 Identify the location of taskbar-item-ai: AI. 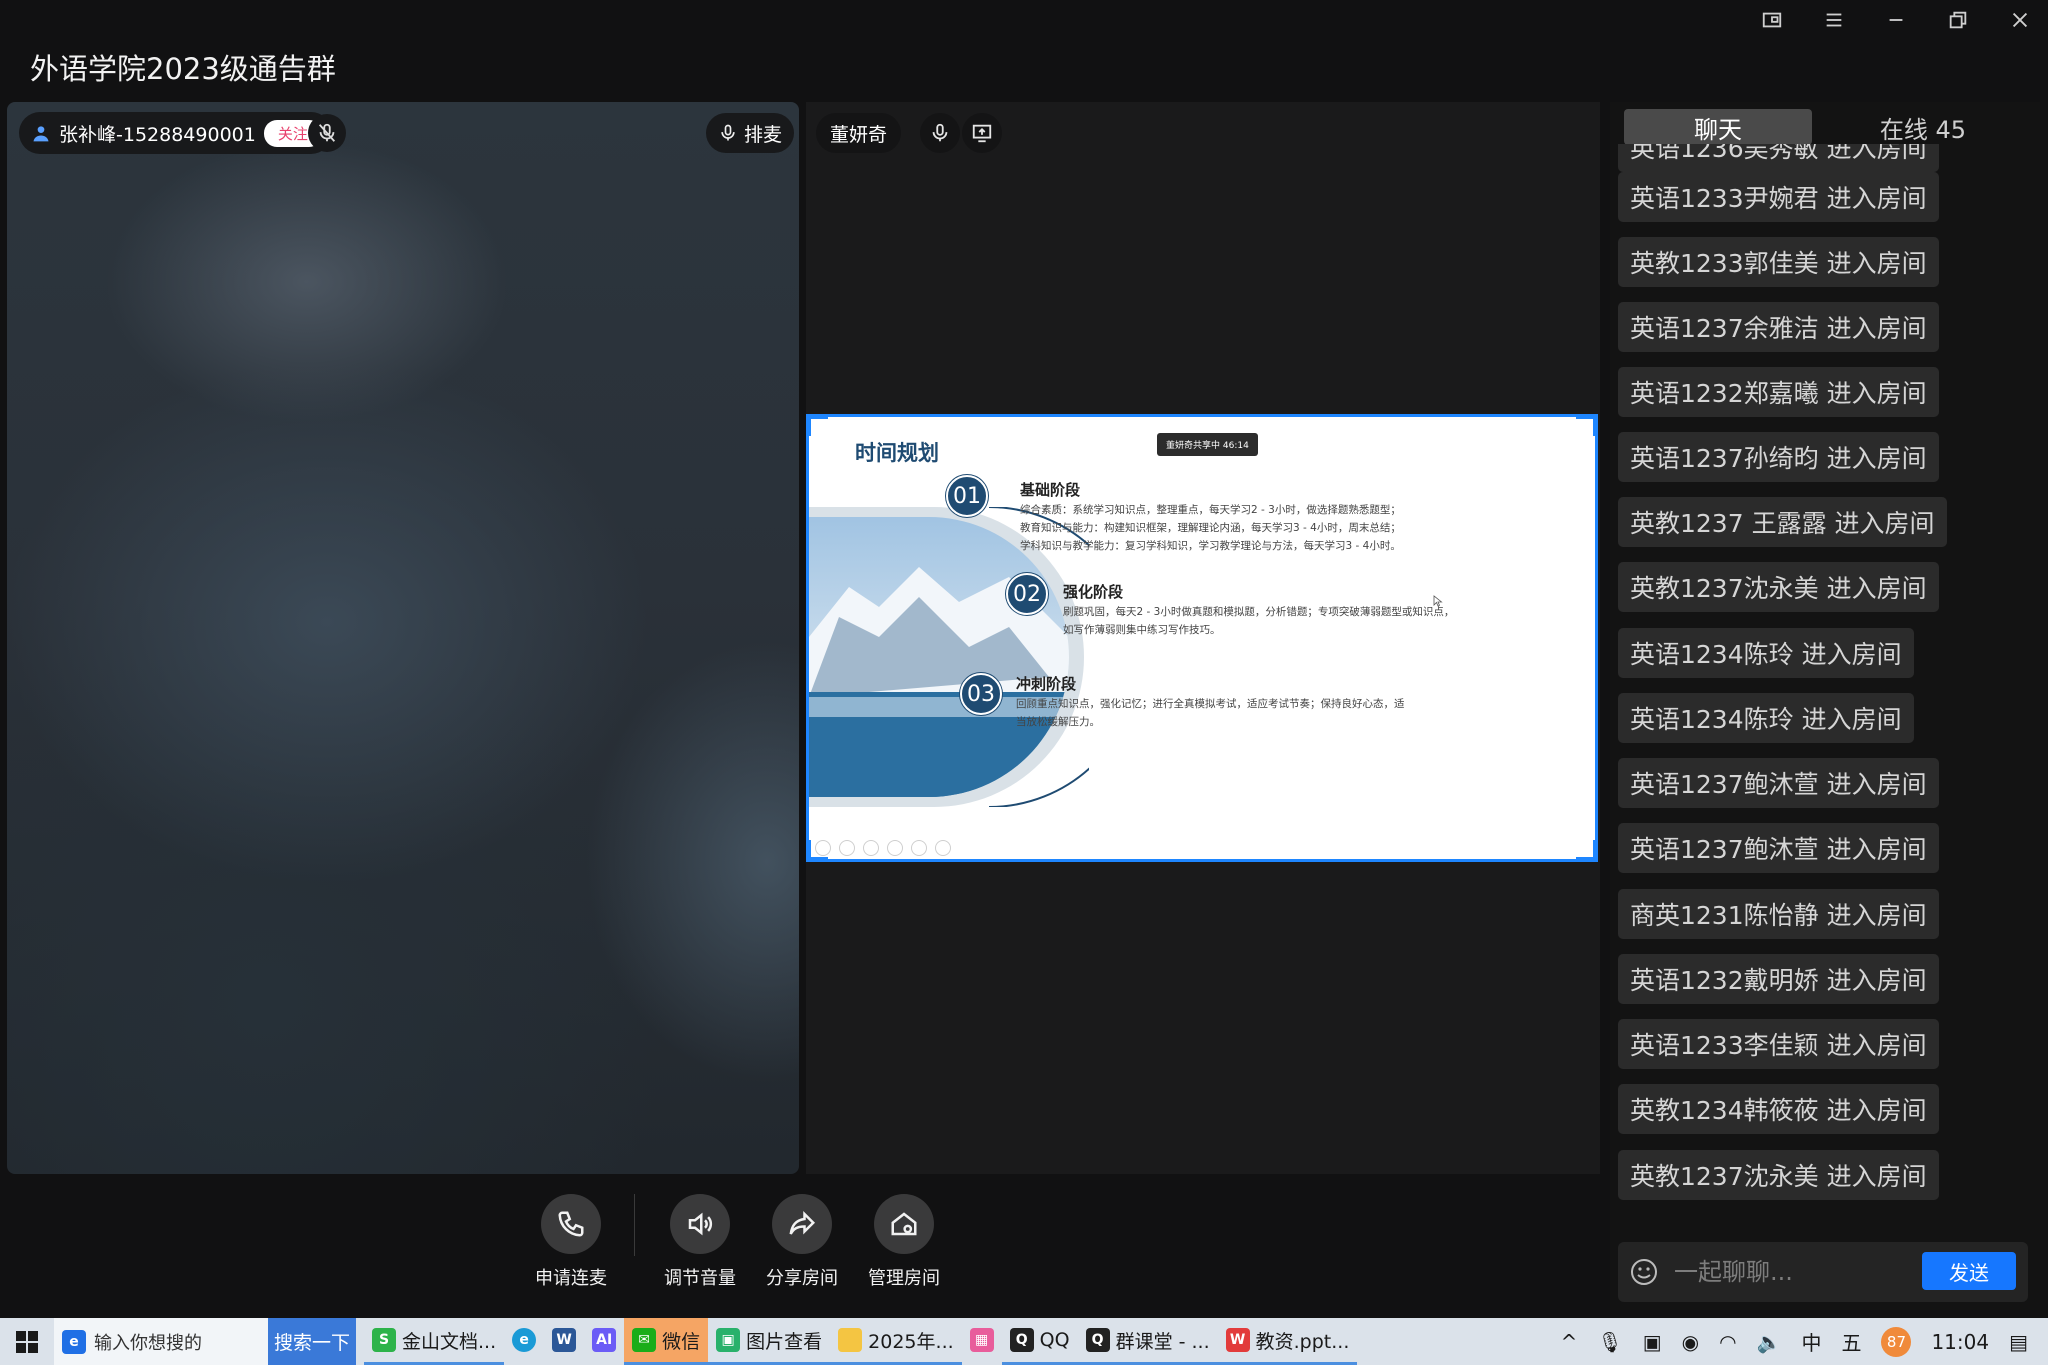
(604, 1341).